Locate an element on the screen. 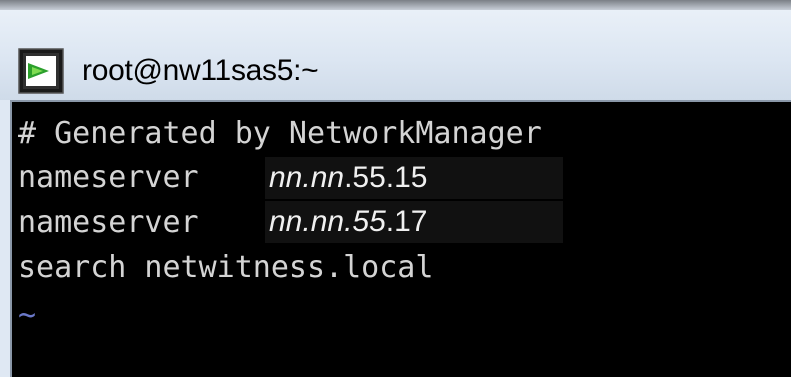  nameserver-ip-1: nn.nn.55.15 is located at coordinates (414, 178).